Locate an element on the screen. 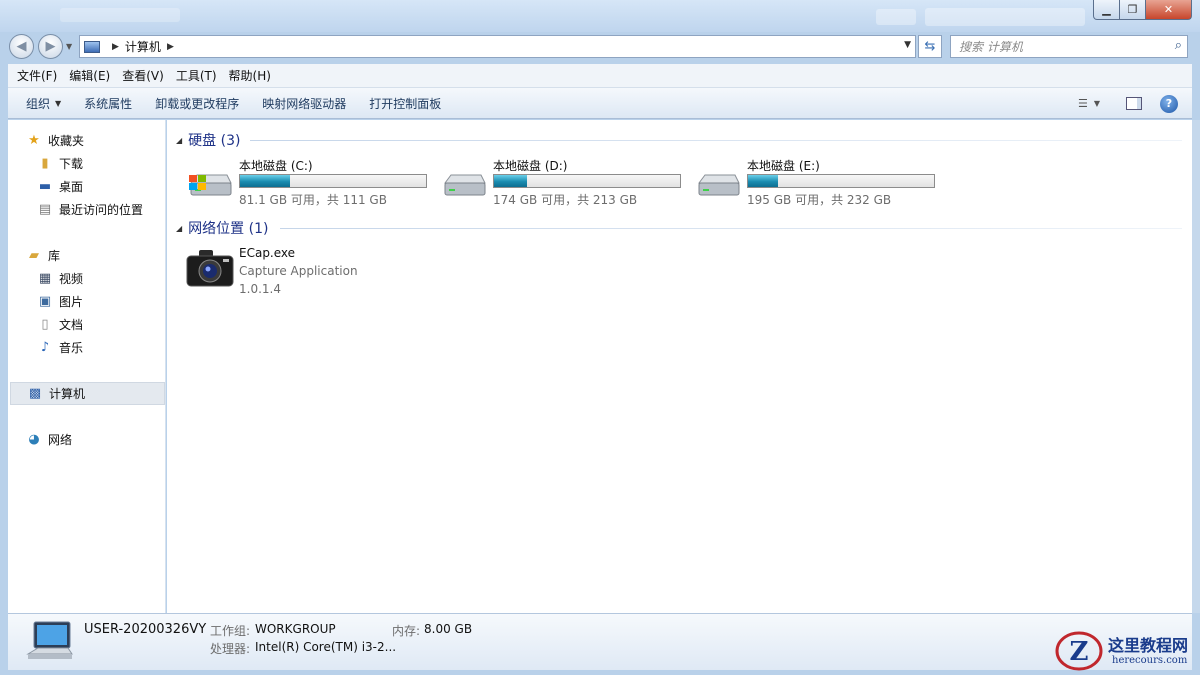 The width and height of the screenshot is (1200, 675). recent-places-icon: ▤ is located at coordinates (45, 209).